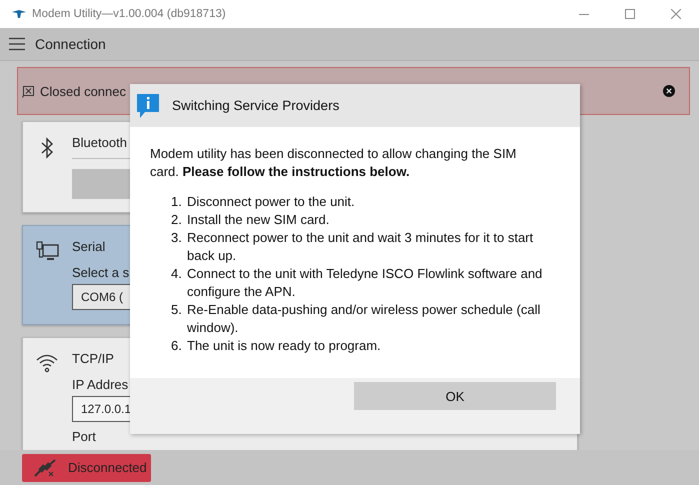  What do you see at coordinates (89, 247) in the screenshot?
I see `connection-title: Serial` at bounding box center [89, 247].